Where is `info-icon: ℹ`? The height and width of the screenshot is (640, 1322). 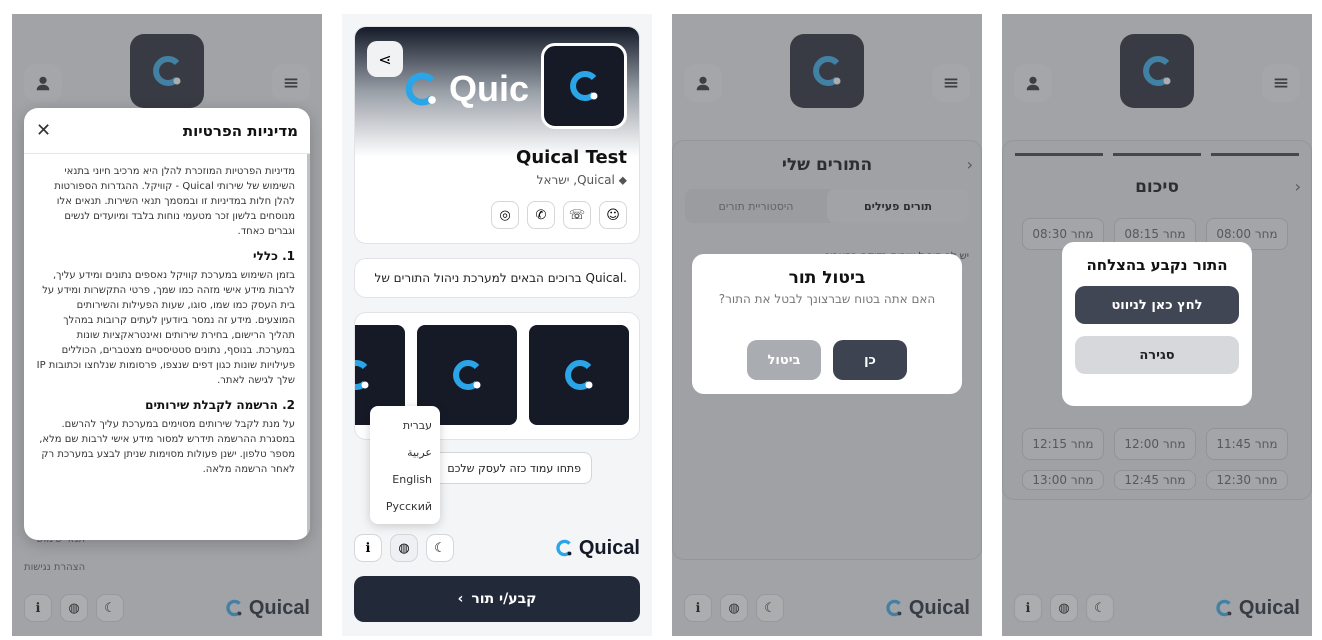
info-icon: ℹ is located at coordinates (368, 548).